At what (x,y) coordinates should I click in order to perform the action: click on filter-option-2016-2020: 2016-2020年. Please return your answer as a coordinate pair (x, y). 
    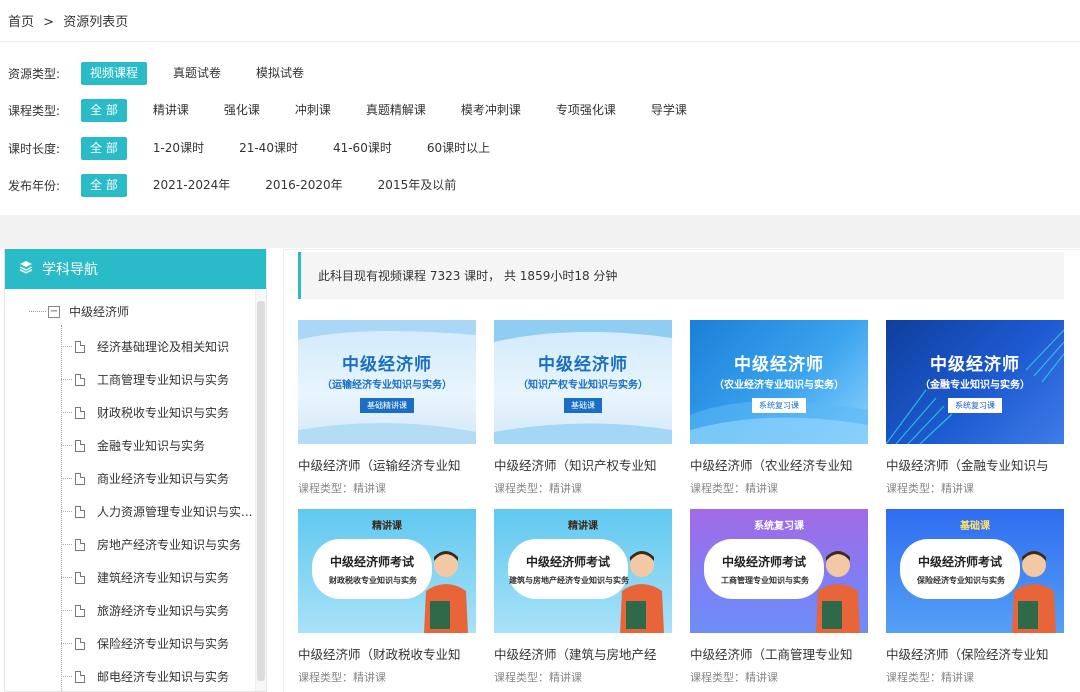
    Looking at the image, I should click on (303, 185).